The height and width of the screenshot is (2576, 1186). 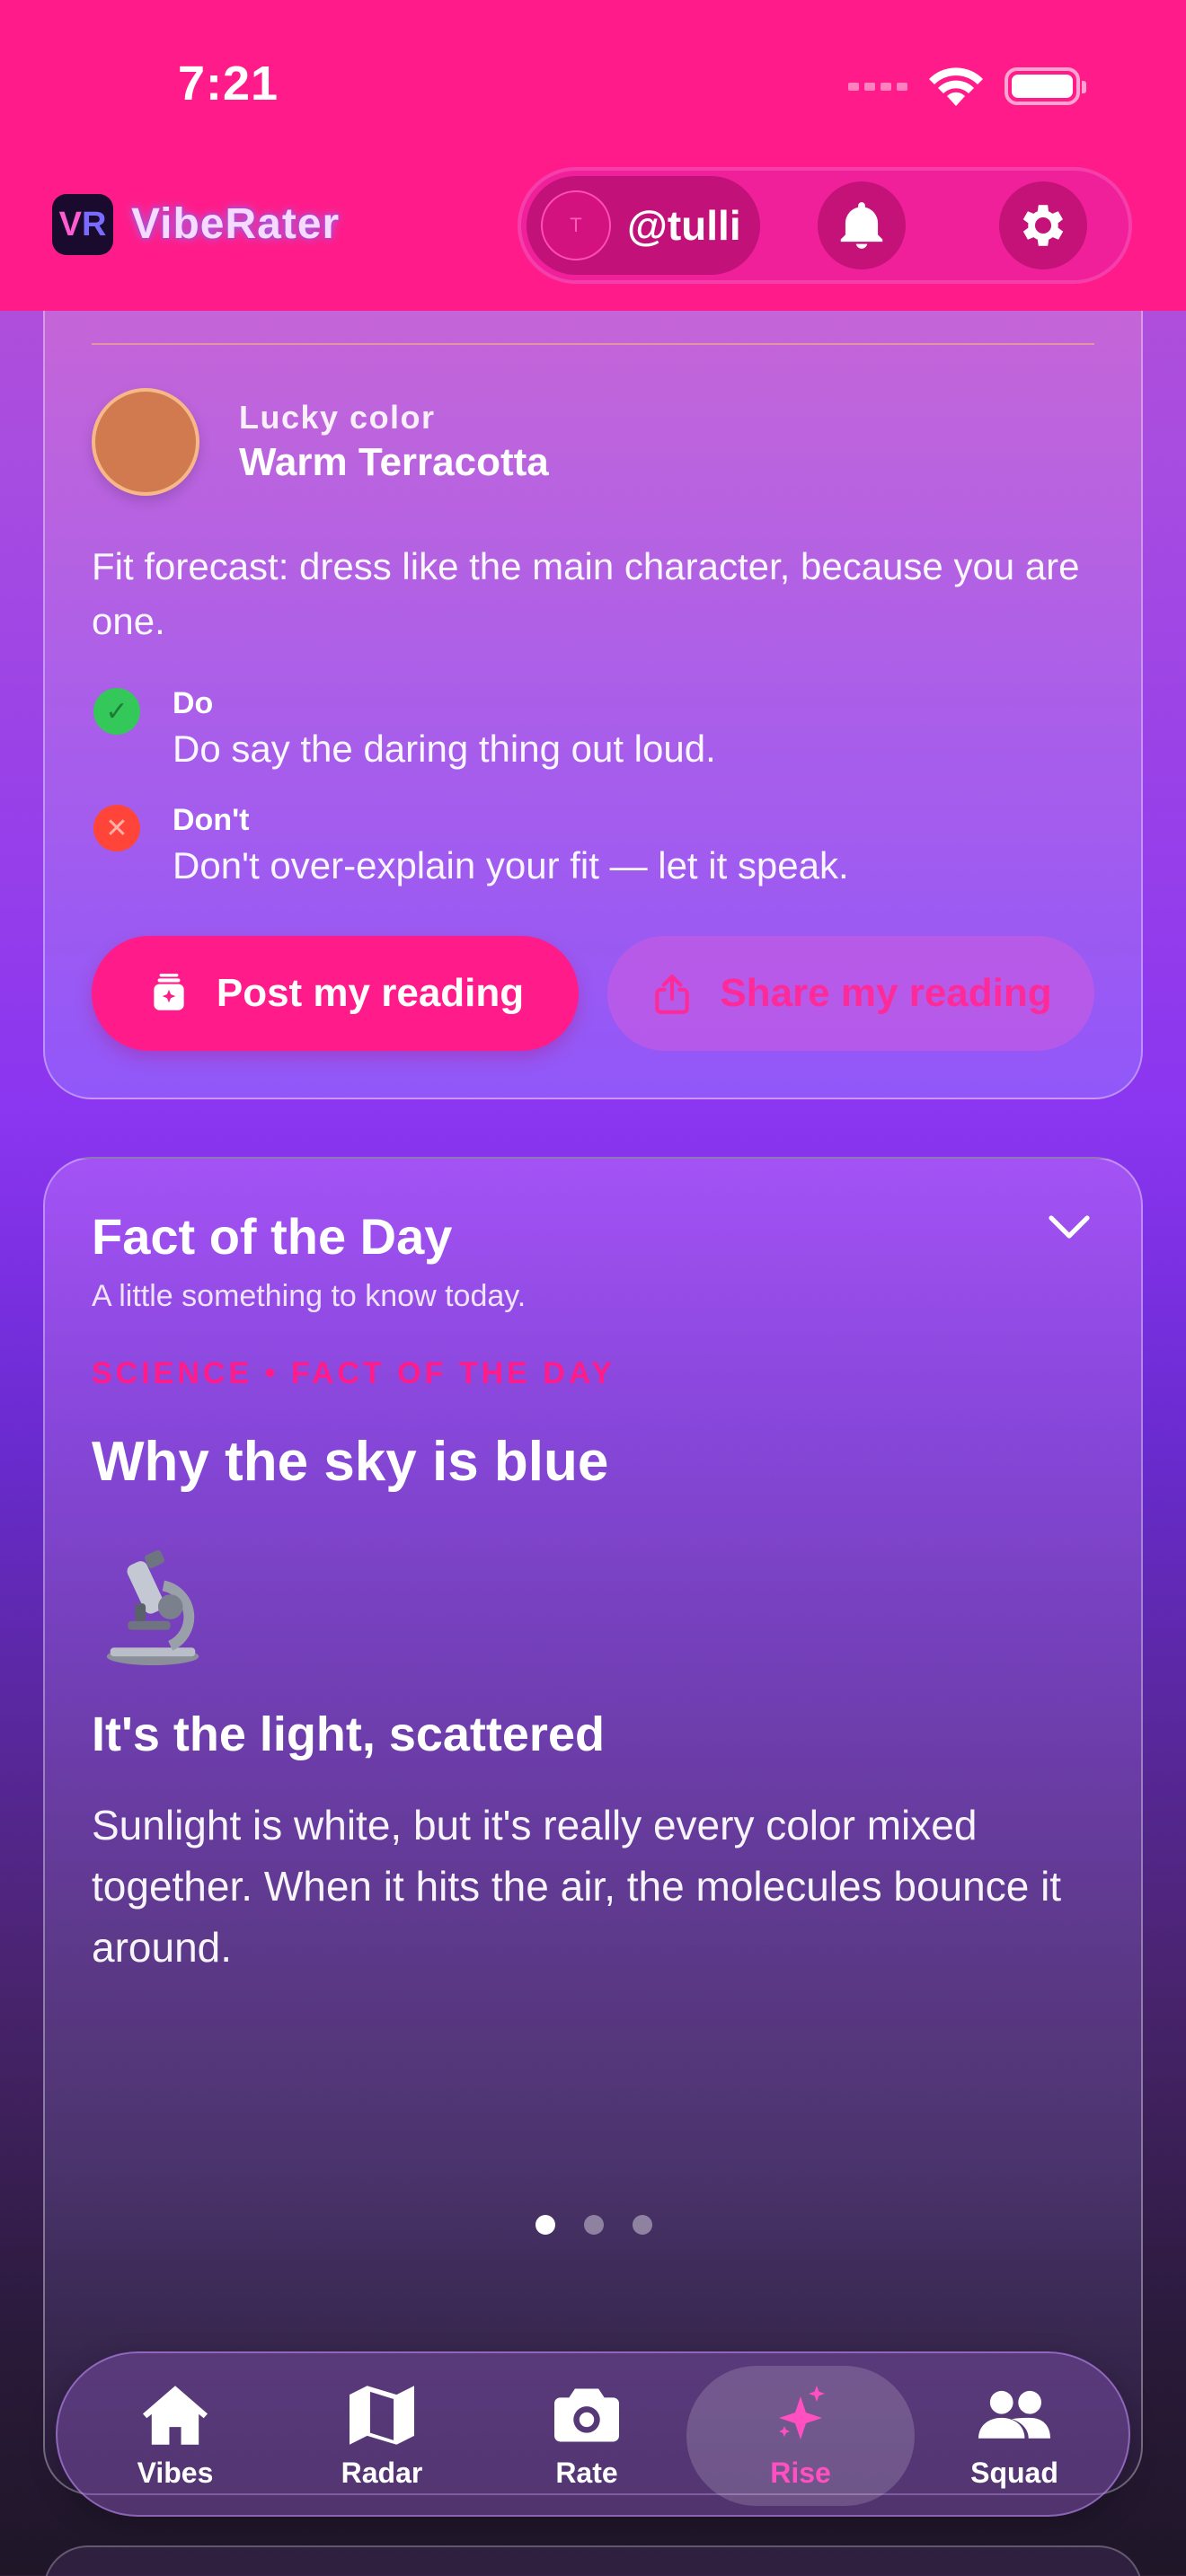 I want to click on tab-bar: Vibes Radar Rate Rise Squad, so click(x=593, y=2434).